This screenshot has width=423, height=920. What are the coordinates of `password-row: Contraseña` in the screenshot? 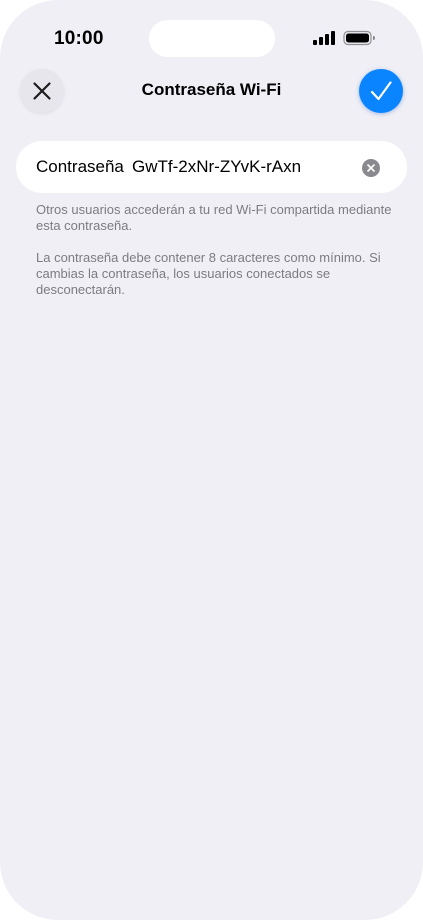 It's located at (211, 167).